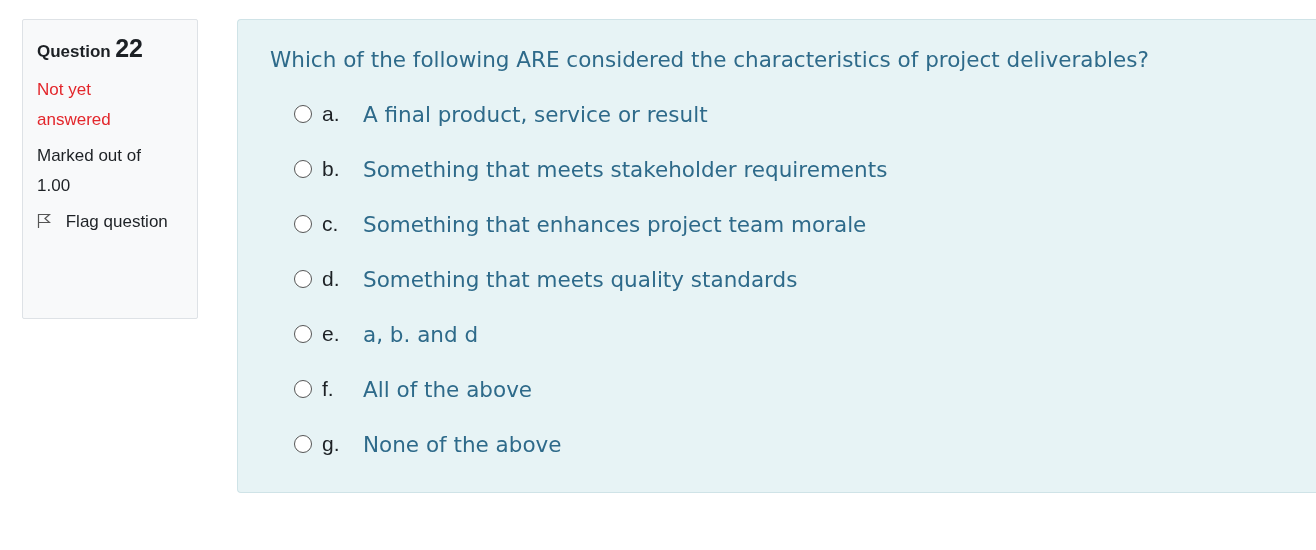 The image size is (1316, 550). Describe the element at coordinates (116, 221) in the screenshot. I see `flag-question-link: Flag question` at that location.